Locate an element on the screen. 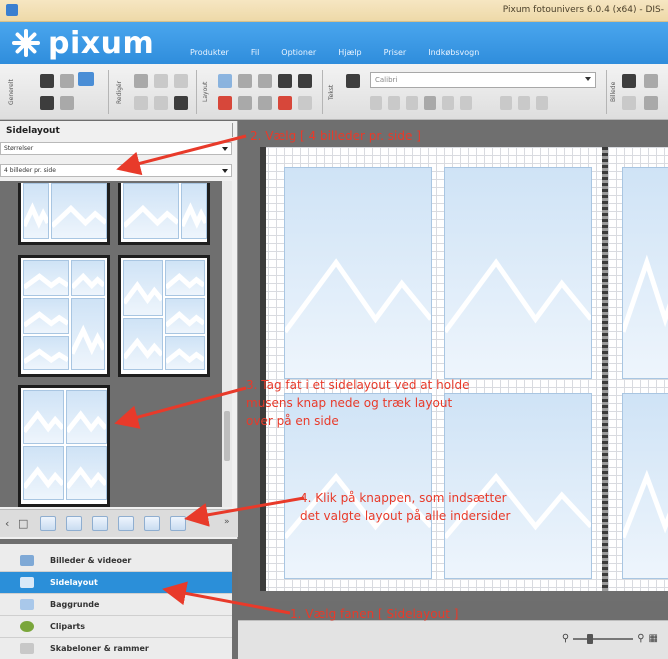 The width and height of the screenshot is (668, 659). image-filter-icon is located at coordinates (629, 103).